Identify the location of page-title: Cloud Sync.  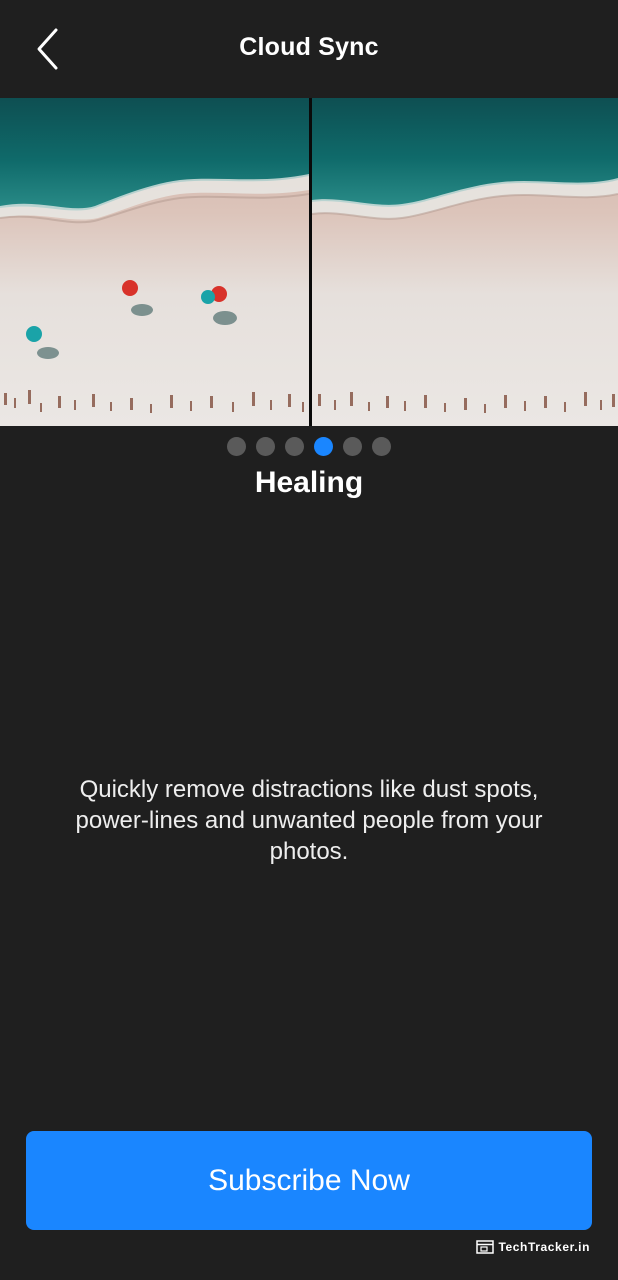
(309, 47).